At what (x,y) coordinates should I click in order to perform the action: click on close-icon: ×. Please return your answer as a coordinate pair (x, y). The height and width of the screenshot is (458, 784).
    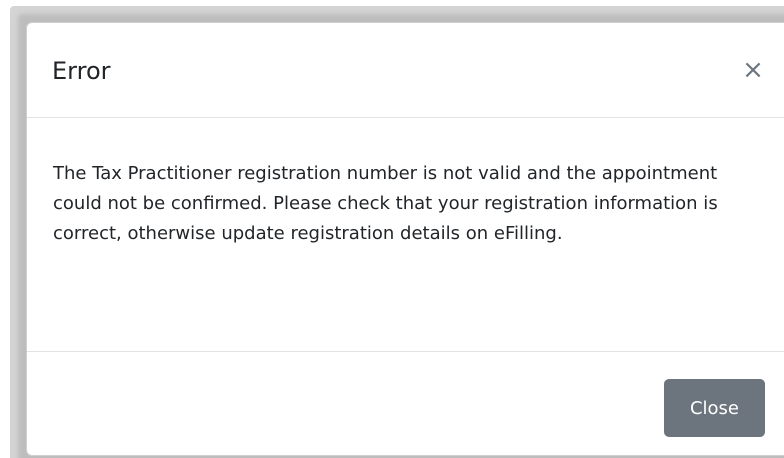
    Looking at the image, I should click on (753, 70).